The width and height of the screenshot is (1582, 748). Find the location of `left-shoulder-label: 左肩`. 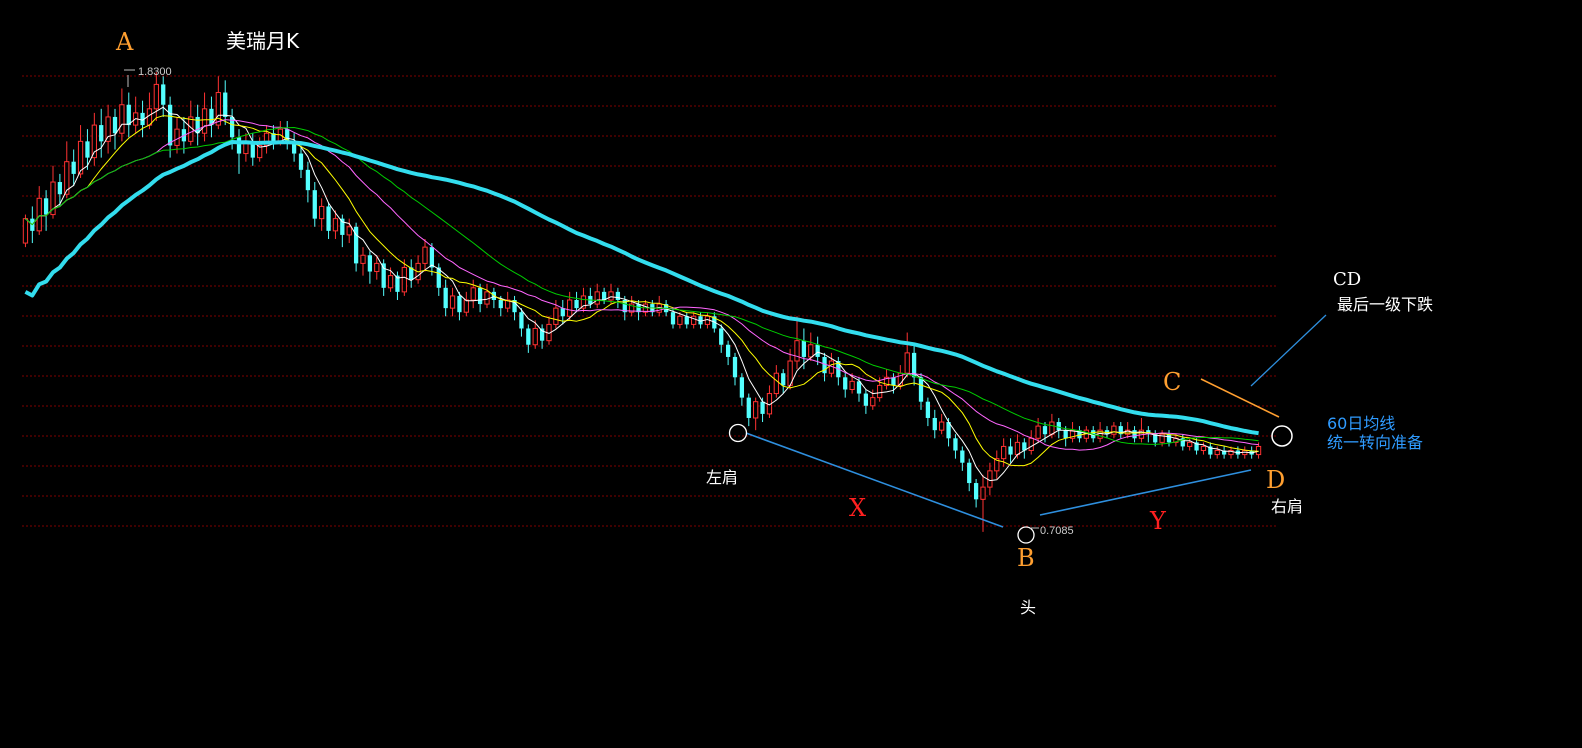

left-shoulder-label: 左肩 is located at coordinates (722, 477).